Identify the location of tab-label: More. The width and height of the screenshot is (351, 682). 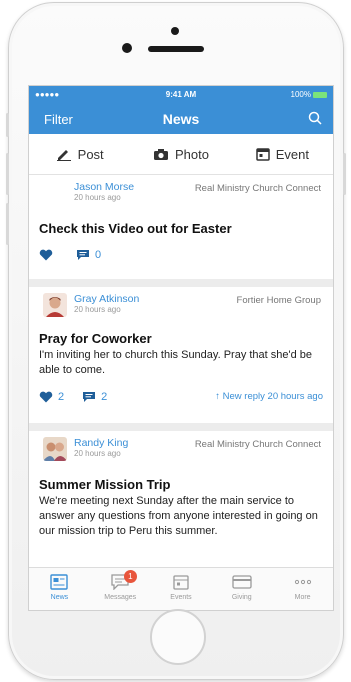
(302, 597).